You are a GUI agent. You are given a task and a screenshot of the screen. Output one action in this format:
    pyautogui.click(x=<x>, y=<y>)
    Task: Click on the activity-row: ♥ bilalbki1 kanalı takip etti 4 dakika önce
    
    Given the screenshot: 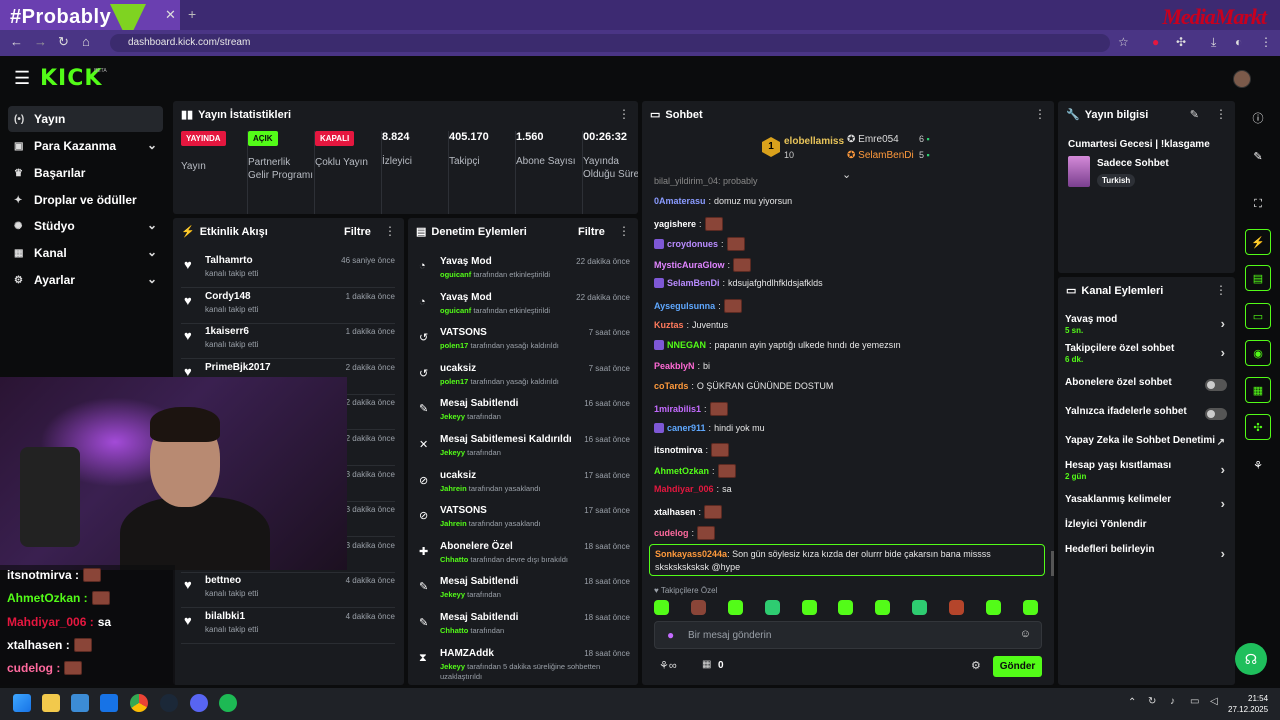 What is the action you would take?
    pyautogui.click(x=288, y=626)
    